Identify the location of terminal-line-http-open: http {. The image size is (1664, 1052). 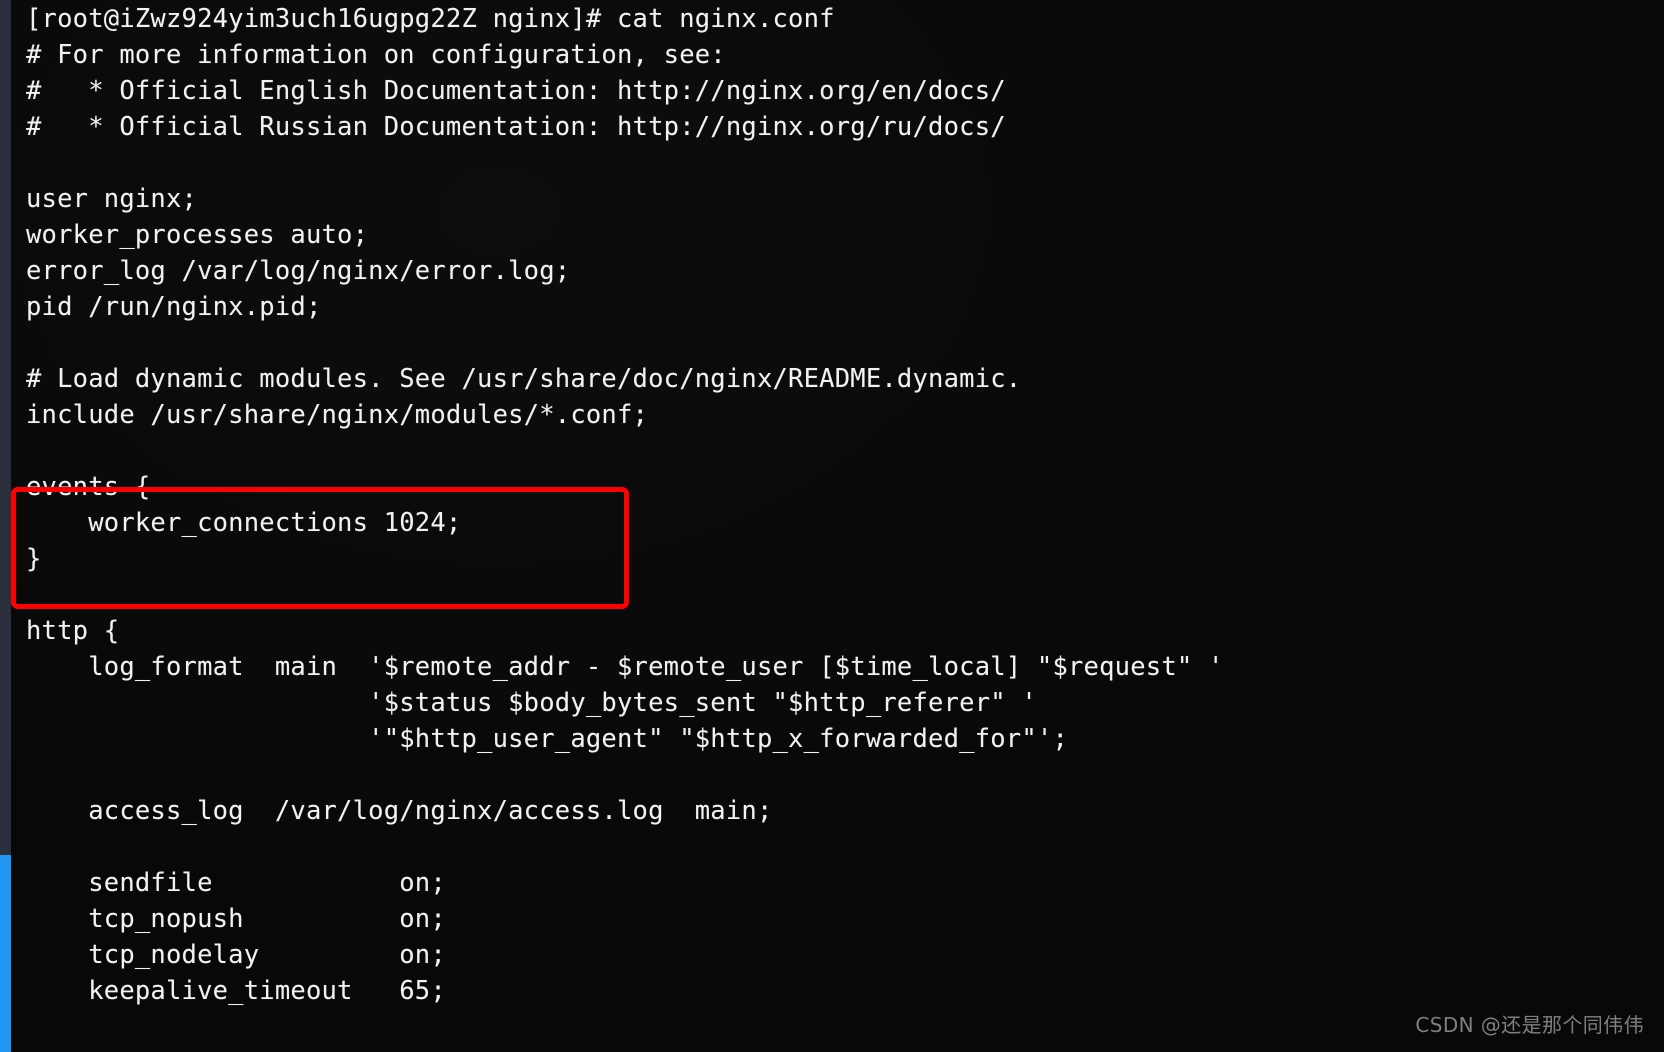
(73, 631).